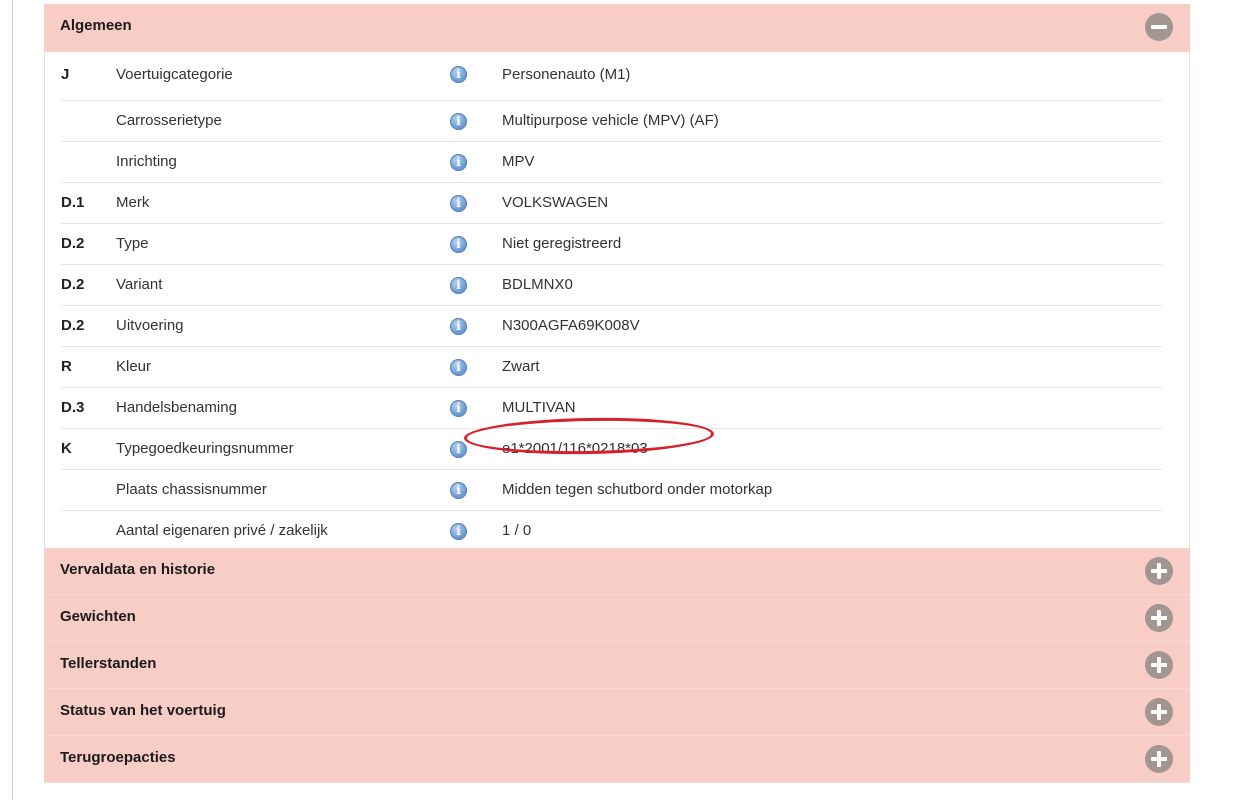 The image size is (1244, 800). Describe the element at coordinates (73, 202) in the screenshot. I see `row-code: D.1` at that location.